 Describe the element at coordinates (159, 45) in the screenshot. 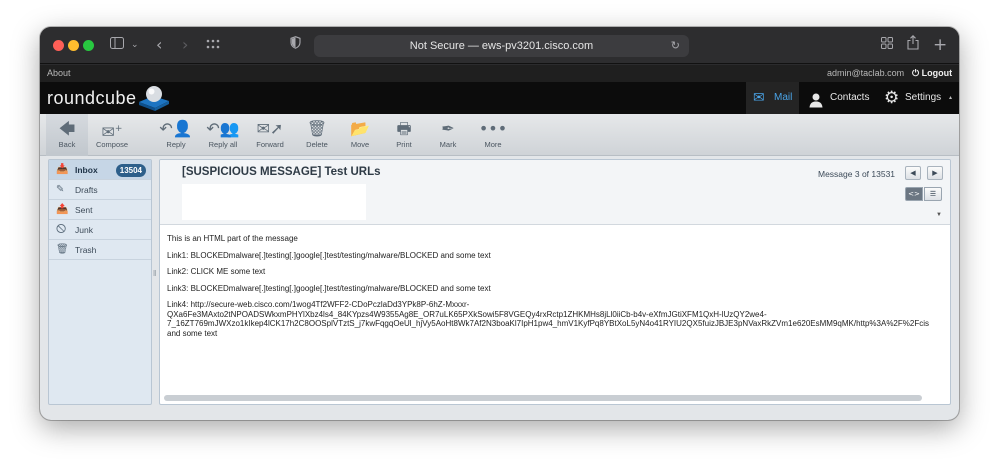

I see `back-arrow-icon: ‹` at that location.